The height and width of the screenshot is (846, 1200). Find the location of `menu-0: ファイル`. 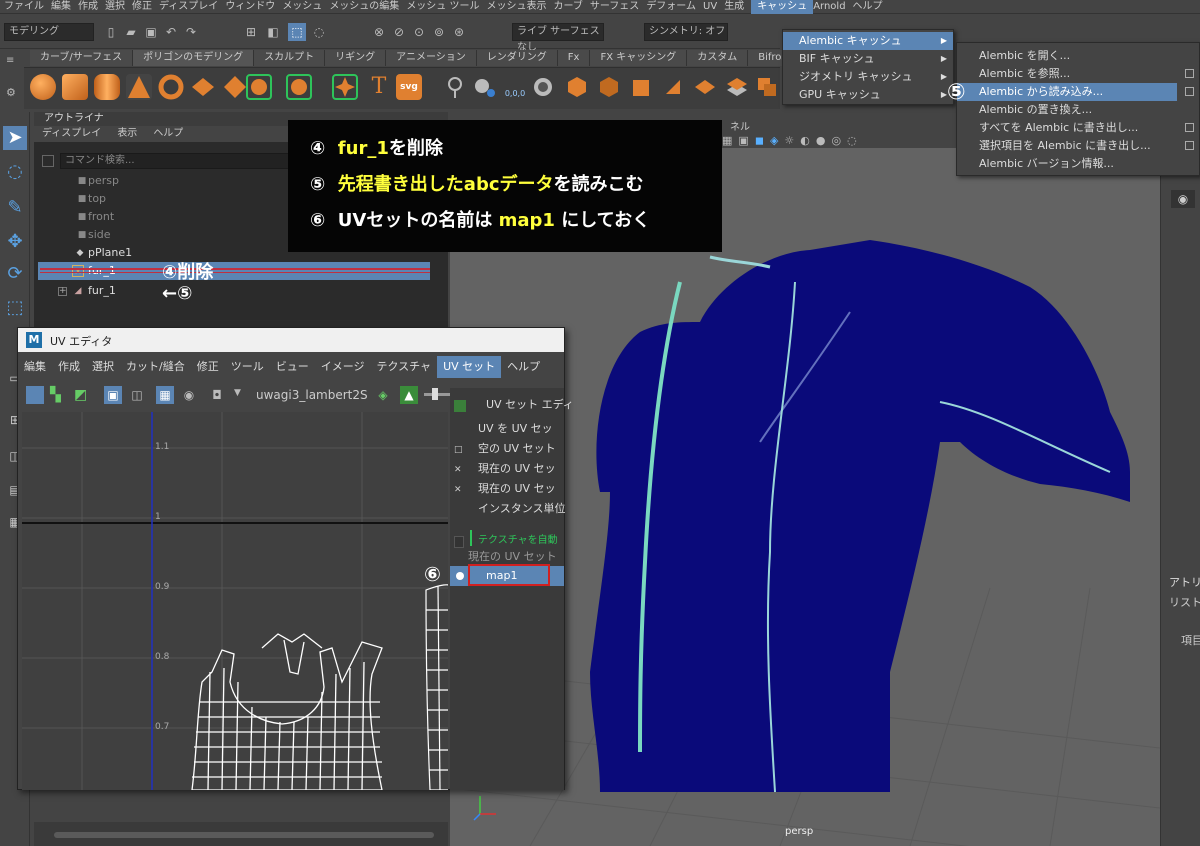

menu-0: ファイル is located at coordinates (27, 7).